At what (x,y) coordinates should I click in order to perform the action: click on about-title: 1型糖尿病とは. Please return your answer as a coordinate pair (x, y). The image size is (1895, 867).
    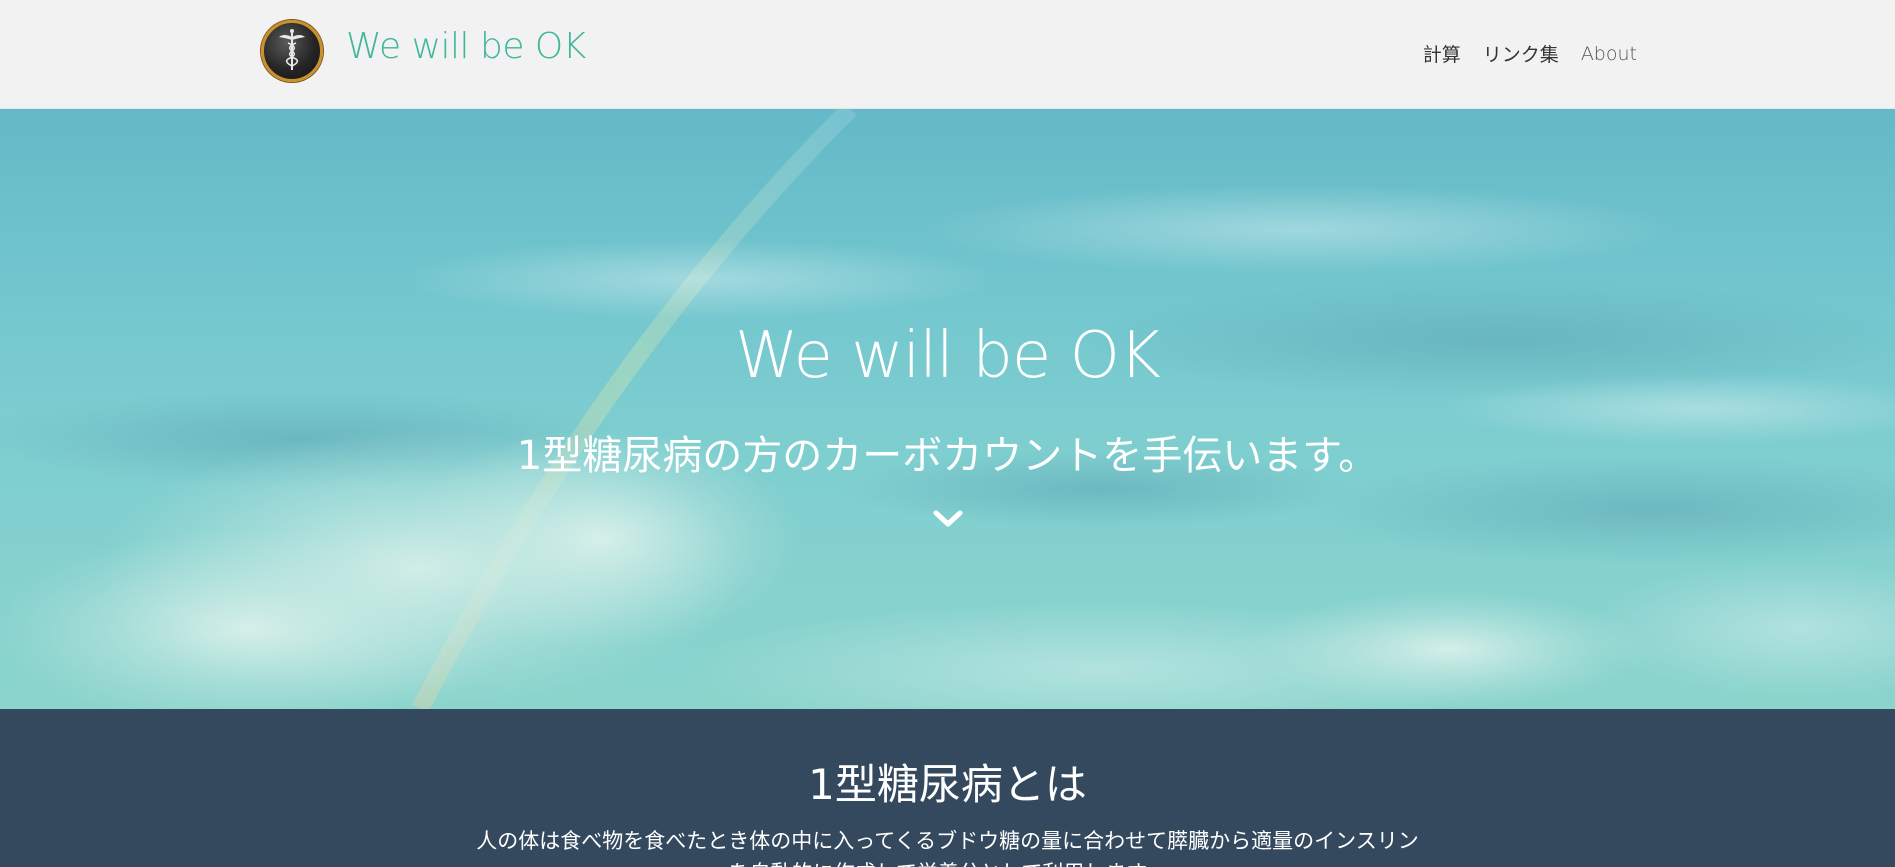
    Looking at the image, I should click on (947, 784).